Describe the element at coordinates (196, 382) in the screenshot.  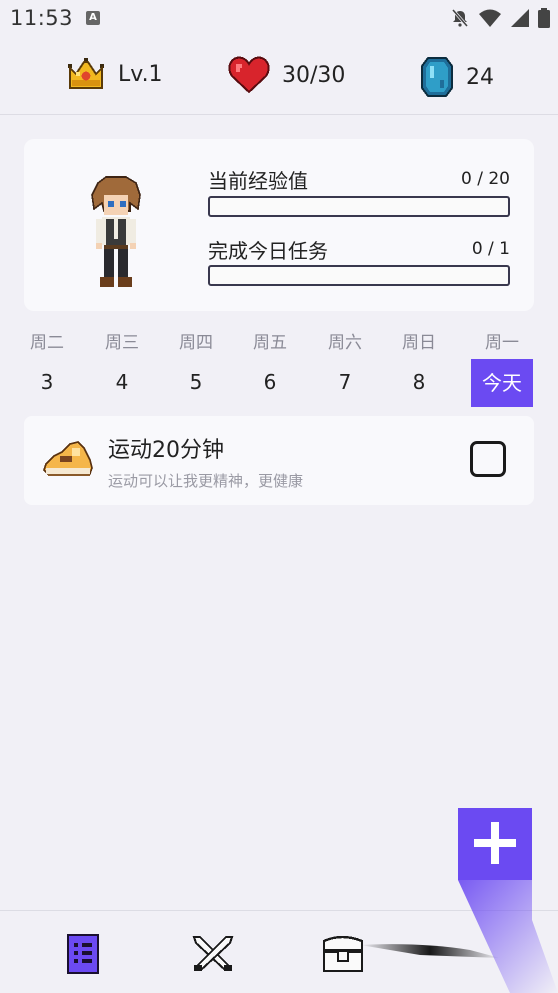
I see `day-number: 5` at that location.